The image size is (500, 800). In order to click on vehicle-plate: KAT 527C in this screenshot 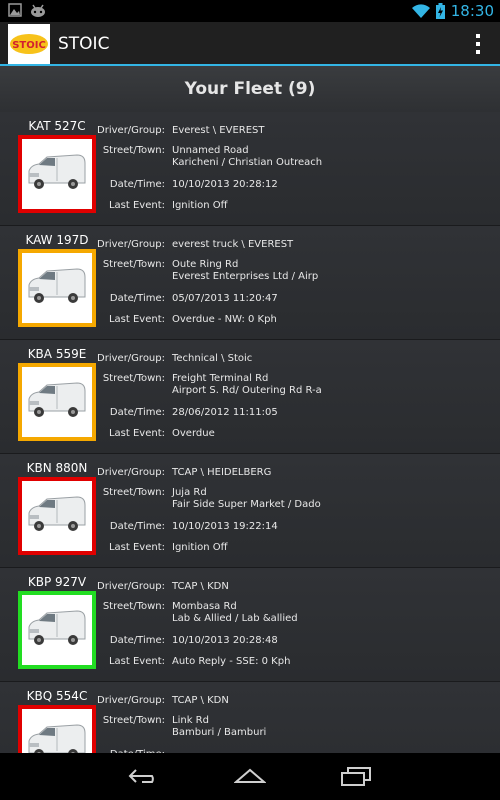, I will do `click(57, 126)`.